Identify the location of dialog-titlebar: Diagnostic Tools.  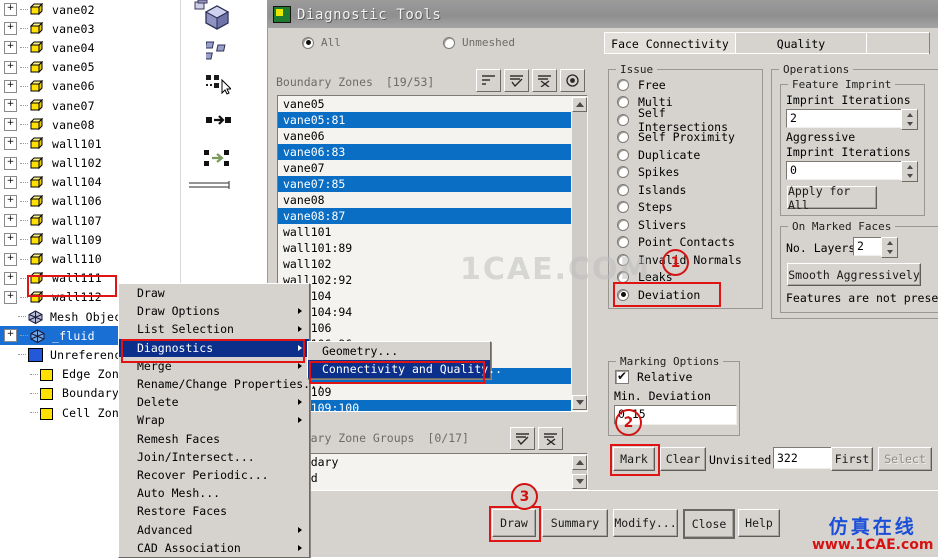
(603, 14).